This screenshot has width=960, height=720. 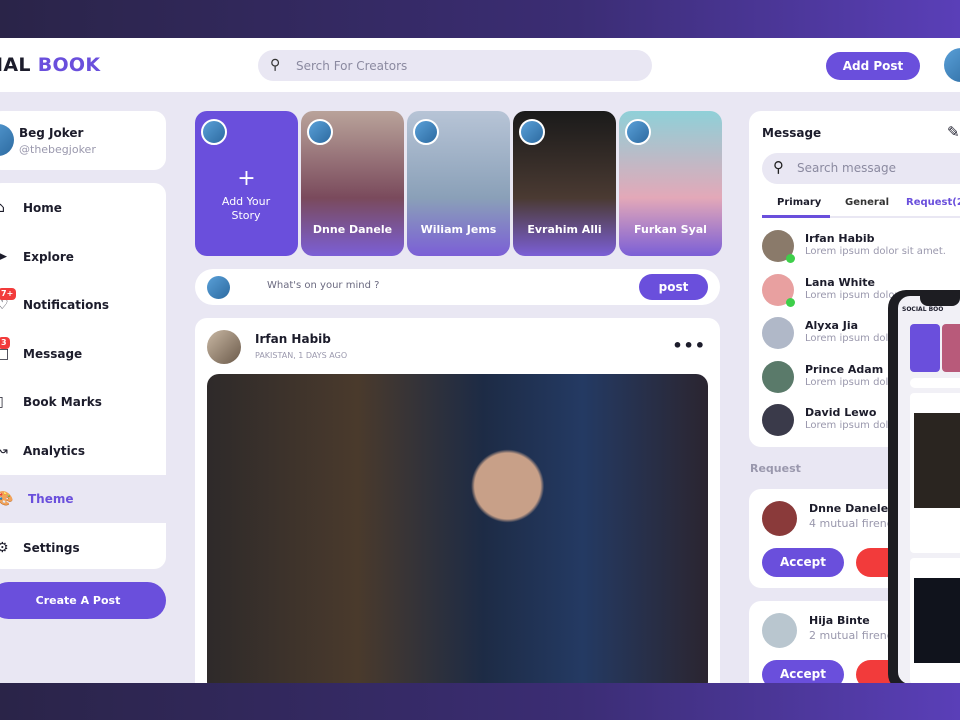 What do you see at coordinates (673, 287) in the screenshot?
I see `post-button: post` at bounding box center [673, 287].